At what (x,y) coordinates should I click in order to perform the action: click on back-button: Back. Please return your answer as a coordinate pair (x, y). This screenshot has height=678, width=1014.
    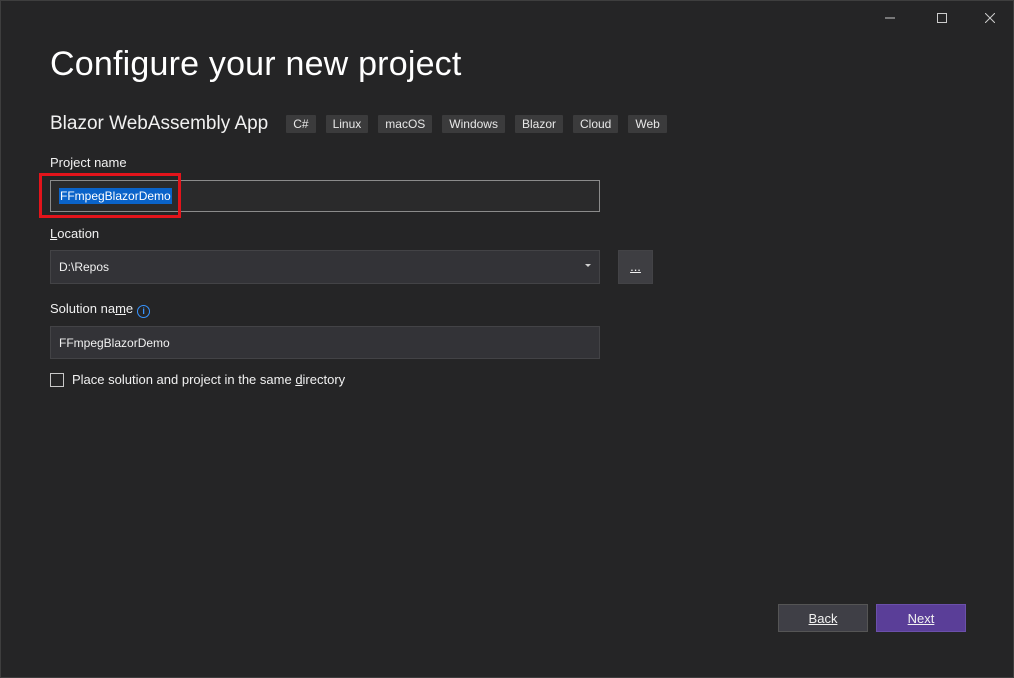
    Looking at the image, I should click on (823, 618).